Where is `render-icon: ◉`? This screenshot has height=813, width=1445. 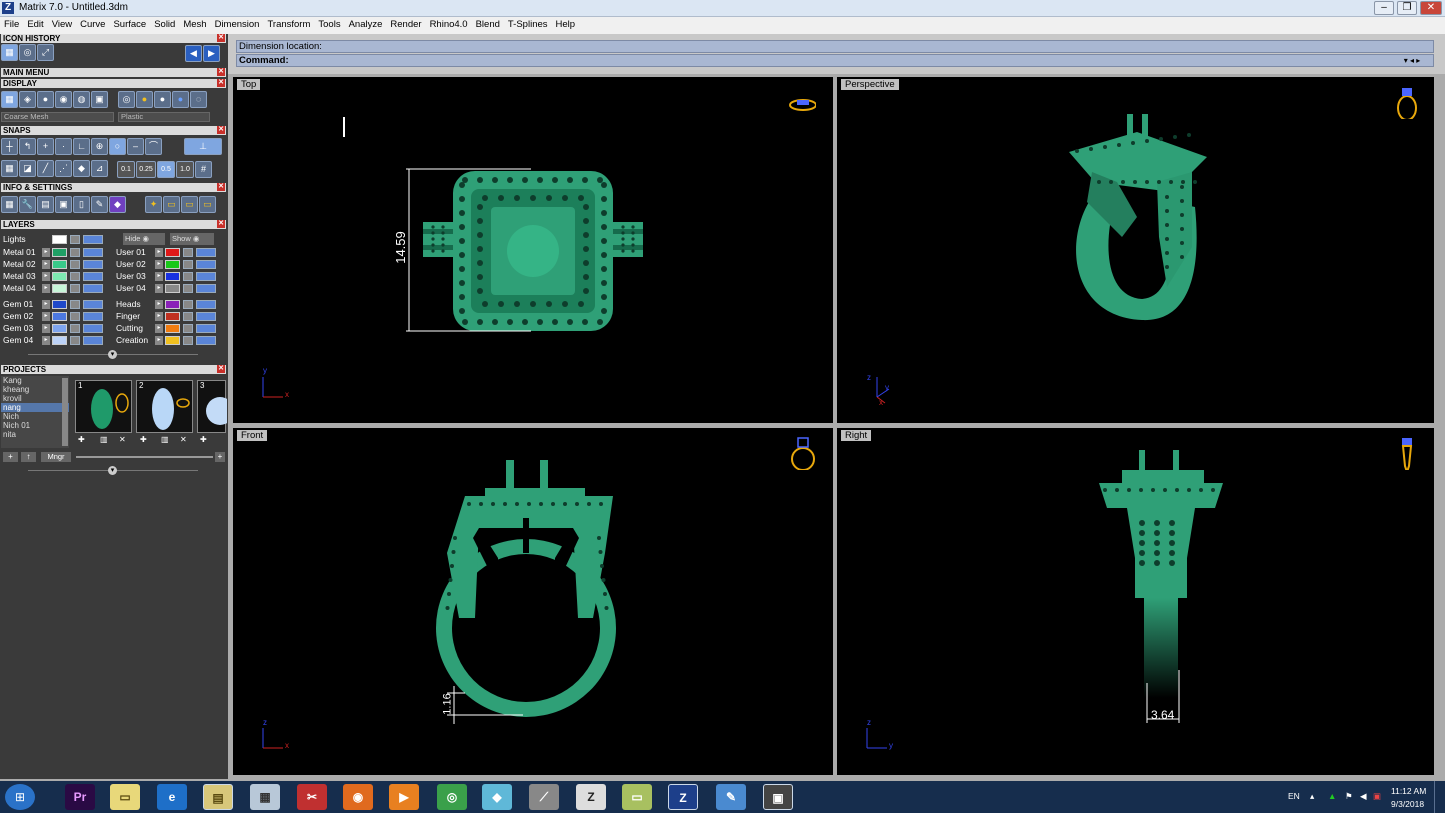
render-icon: ◉ is located at coordinates (63, 99).